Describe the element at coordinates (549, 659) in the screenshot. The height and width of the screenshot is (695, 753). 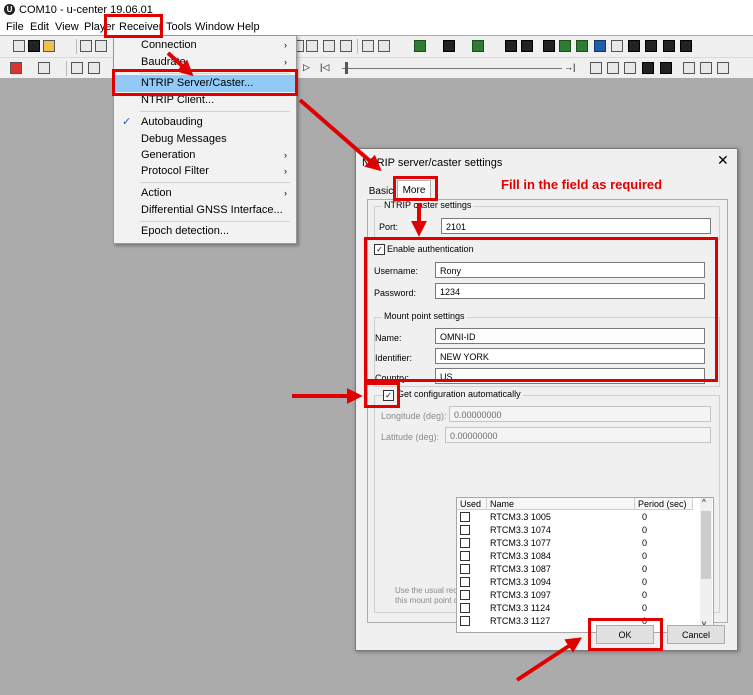
I see `arrow-to-ok-button` at that location.